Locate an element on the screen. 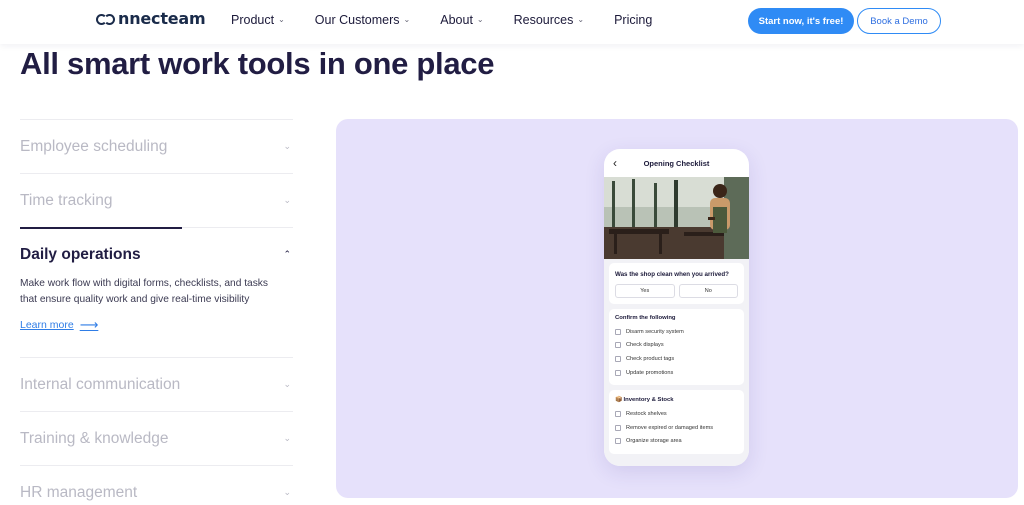 The image size is (1024, 505). checklist-item: Disarm security system is located at coordinates (676, 332).